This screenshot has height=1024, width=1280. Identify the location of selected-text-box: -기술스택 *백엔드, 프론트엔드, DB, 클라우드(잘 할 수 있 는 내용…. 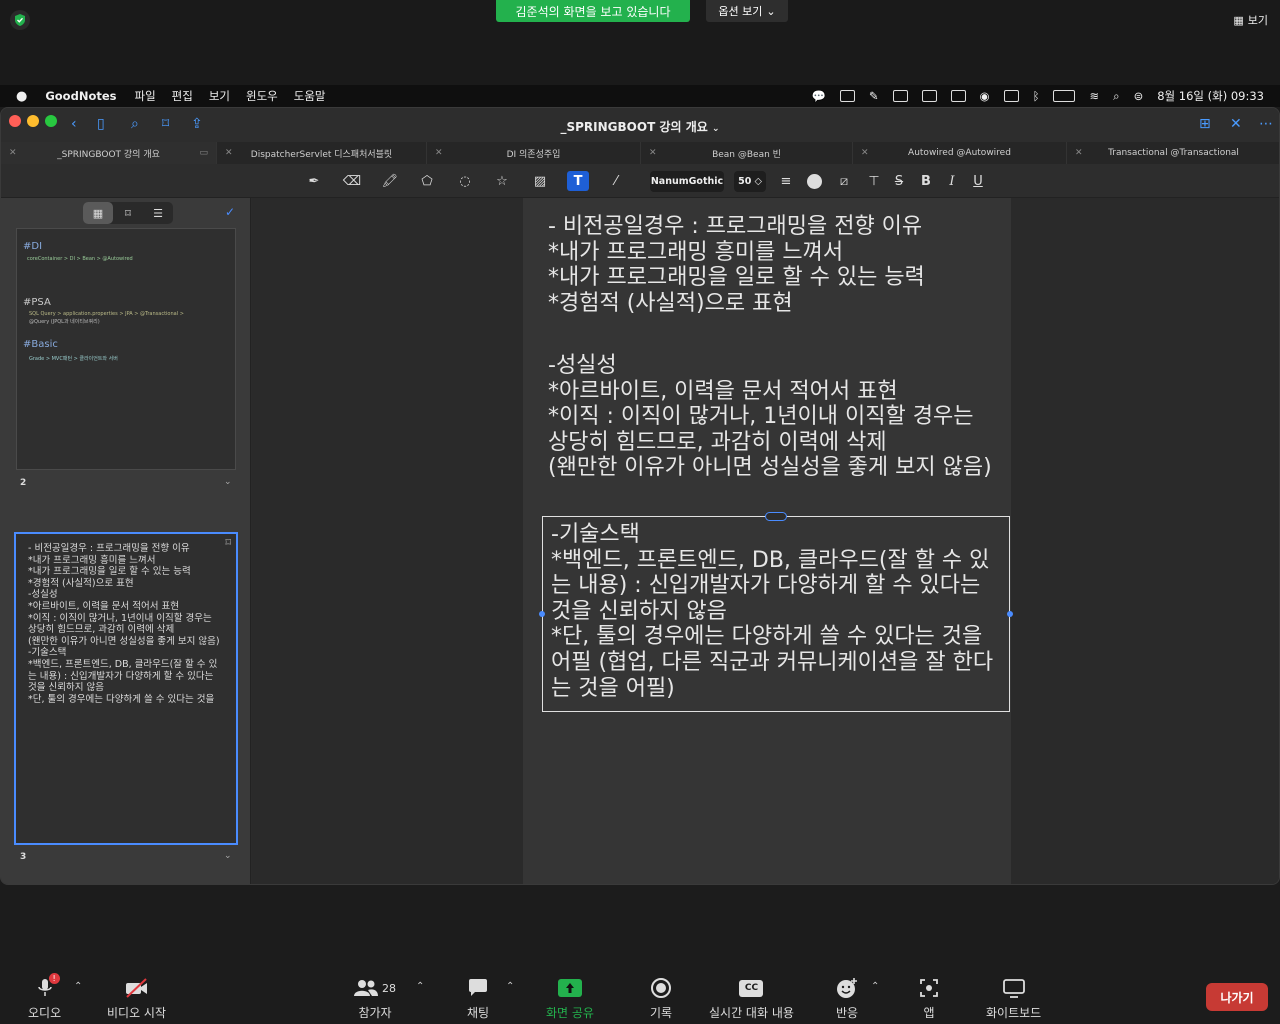
(776, 612).